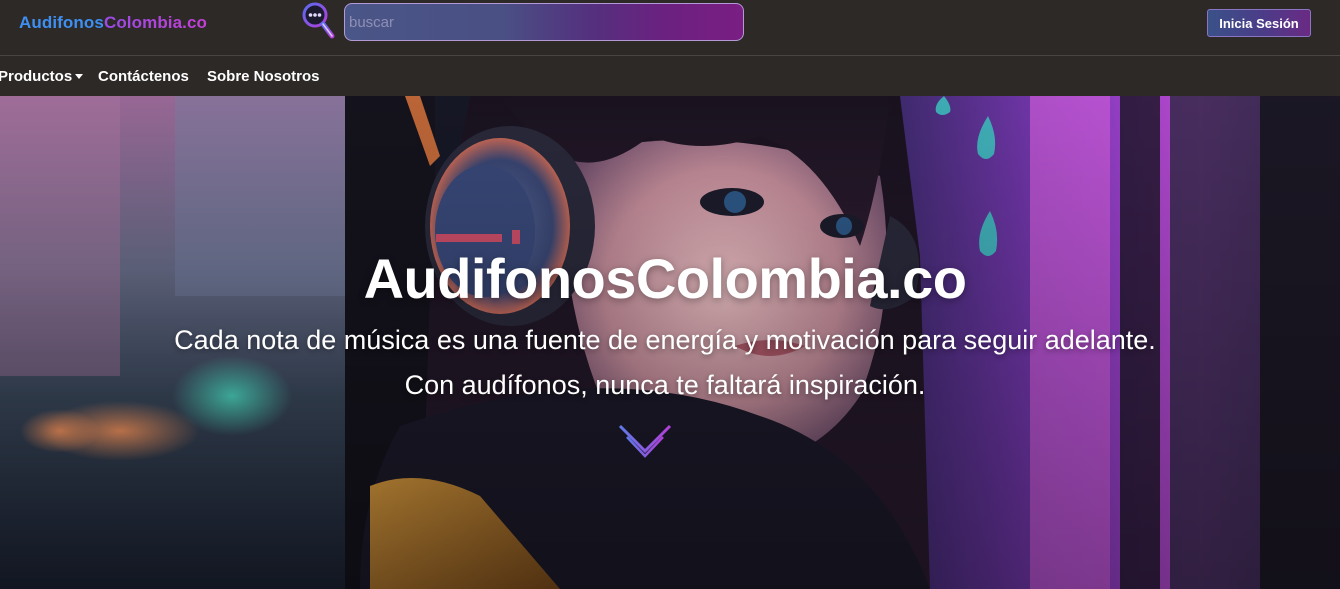 The width and height of the screenshot is (1340, 589). What do you see at coordinates (319, 23) in the screenshot?
I see `search-icon` at bounding box center [319, 23].